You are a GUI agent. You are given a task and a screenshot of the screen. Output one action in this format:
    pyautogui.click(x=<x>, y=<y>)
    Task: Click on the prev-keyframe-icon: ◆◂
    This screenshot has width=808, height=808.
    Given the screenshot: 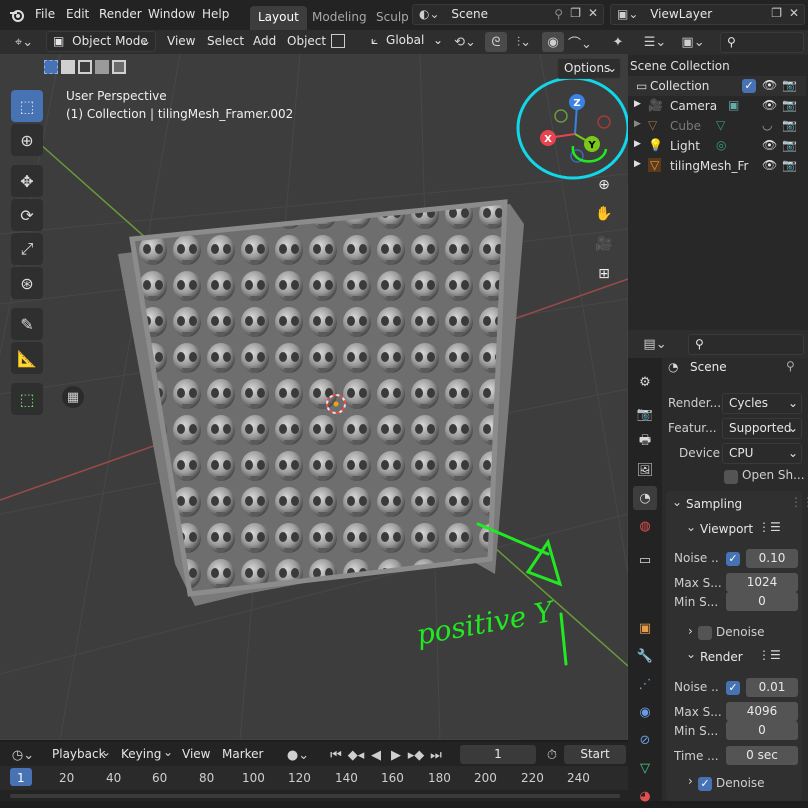 What is the action you would take?
    pyautogui.click(x=356, y=755)
    